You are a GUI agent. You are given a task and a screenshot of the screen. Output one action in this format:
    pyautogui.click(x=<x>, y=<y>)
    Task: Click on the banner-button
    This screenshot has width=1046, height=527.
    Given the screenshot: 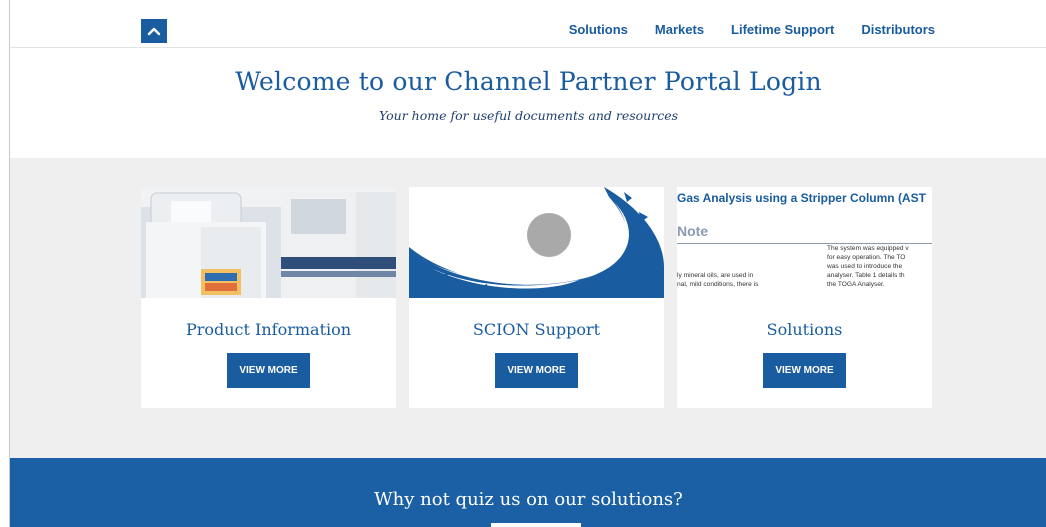 What is the action you would take?
    pyautogui.click(x=536, y=525)
    